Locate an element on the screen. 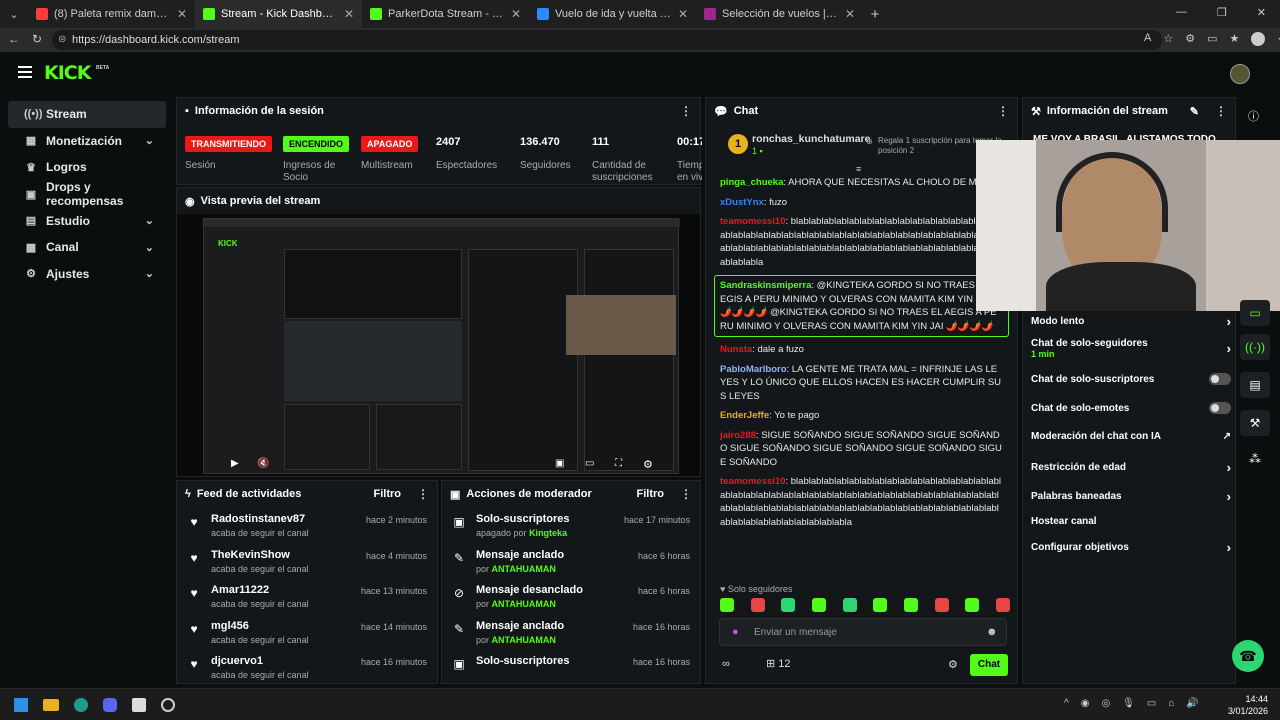 This screenshot has width=1280, height=720. stream-preview-video: KICK ▶ 🔇 ▣ ▭ ⛶ ⚙ is located at coordinates (438, 345).